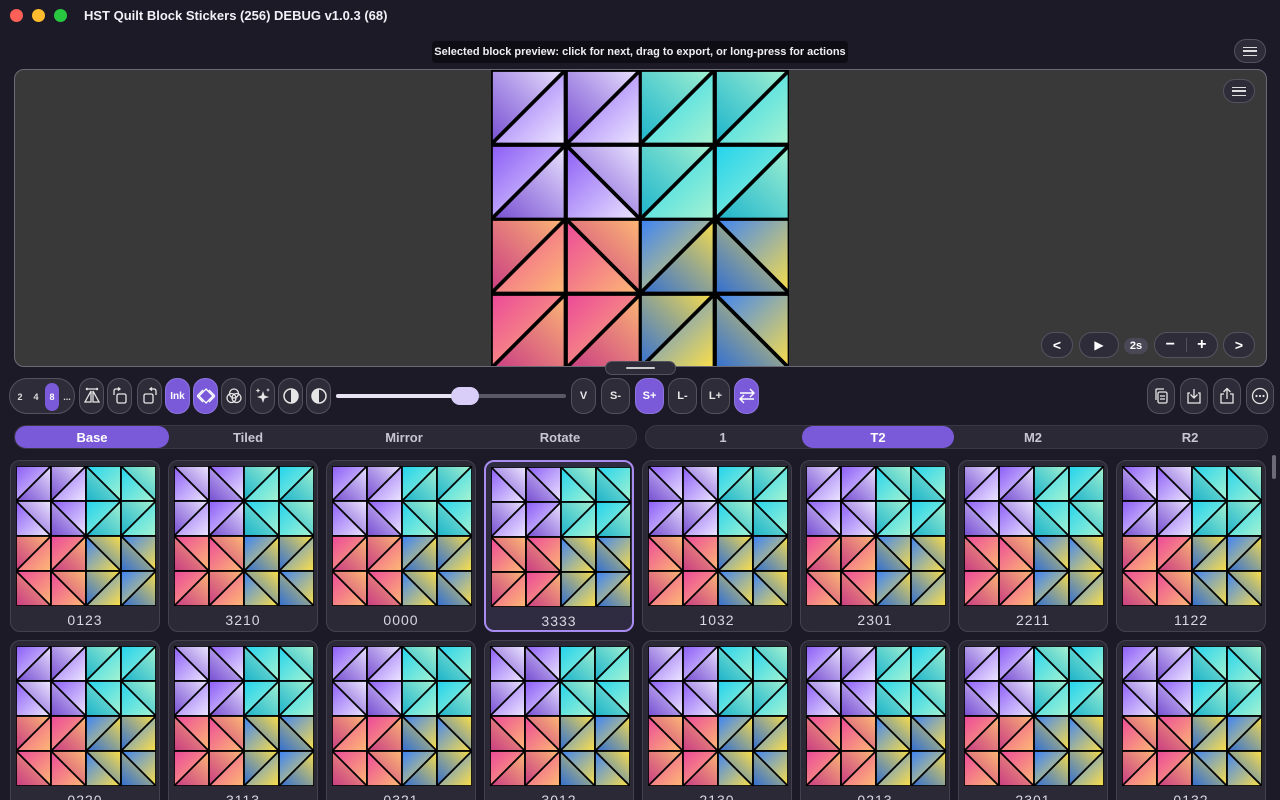 The width and height of the screenshot is (1280, 800). I want to click on next-block-button: >, so click(1239, 345).